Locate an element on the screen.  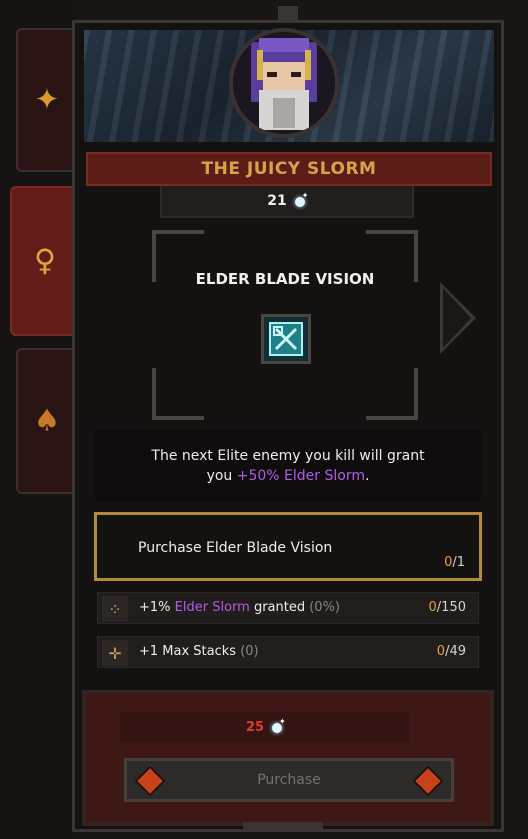
frame-ornament is located at coordinates (288, 13).